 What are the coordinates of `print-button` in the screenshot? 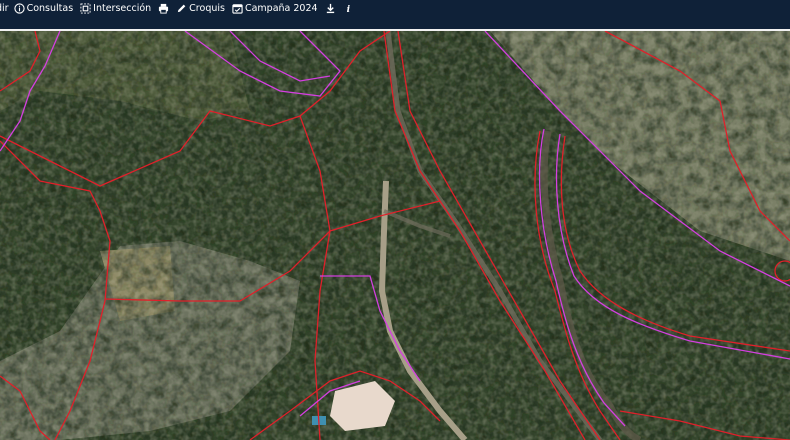 It's located at (163, 8).